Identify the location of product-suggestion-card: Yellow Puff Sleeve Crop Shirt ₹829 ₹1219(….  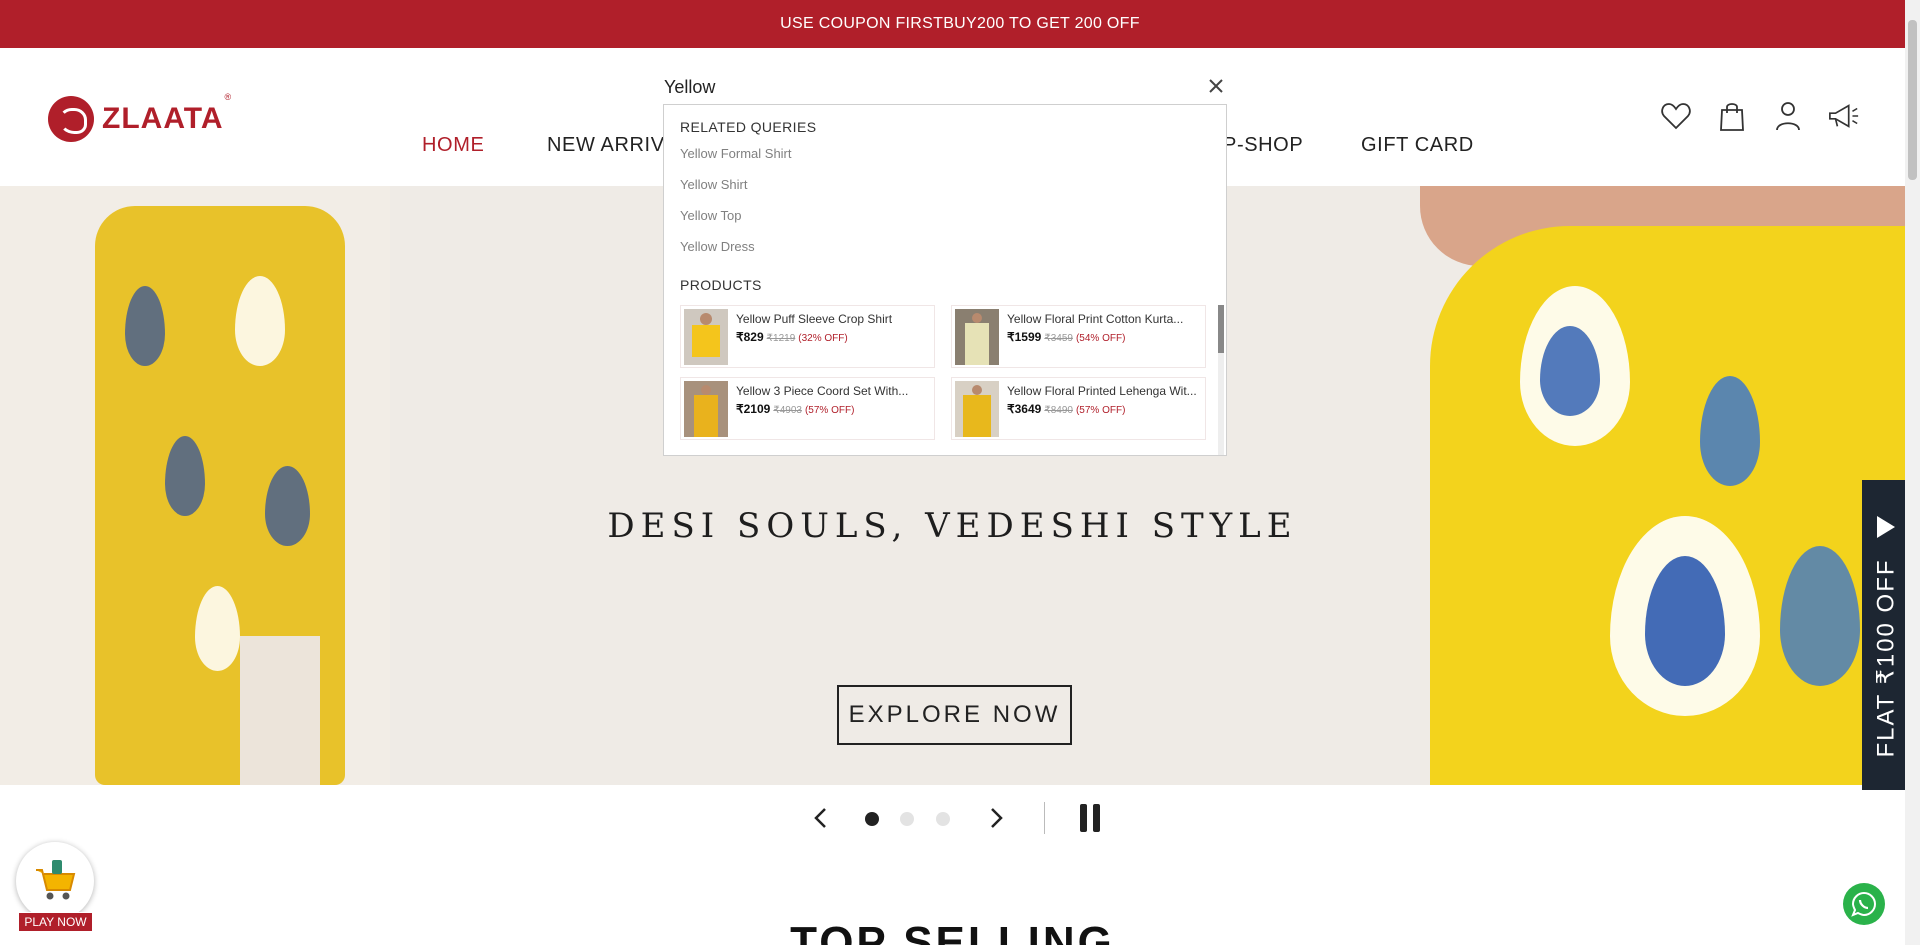
(807, 336).